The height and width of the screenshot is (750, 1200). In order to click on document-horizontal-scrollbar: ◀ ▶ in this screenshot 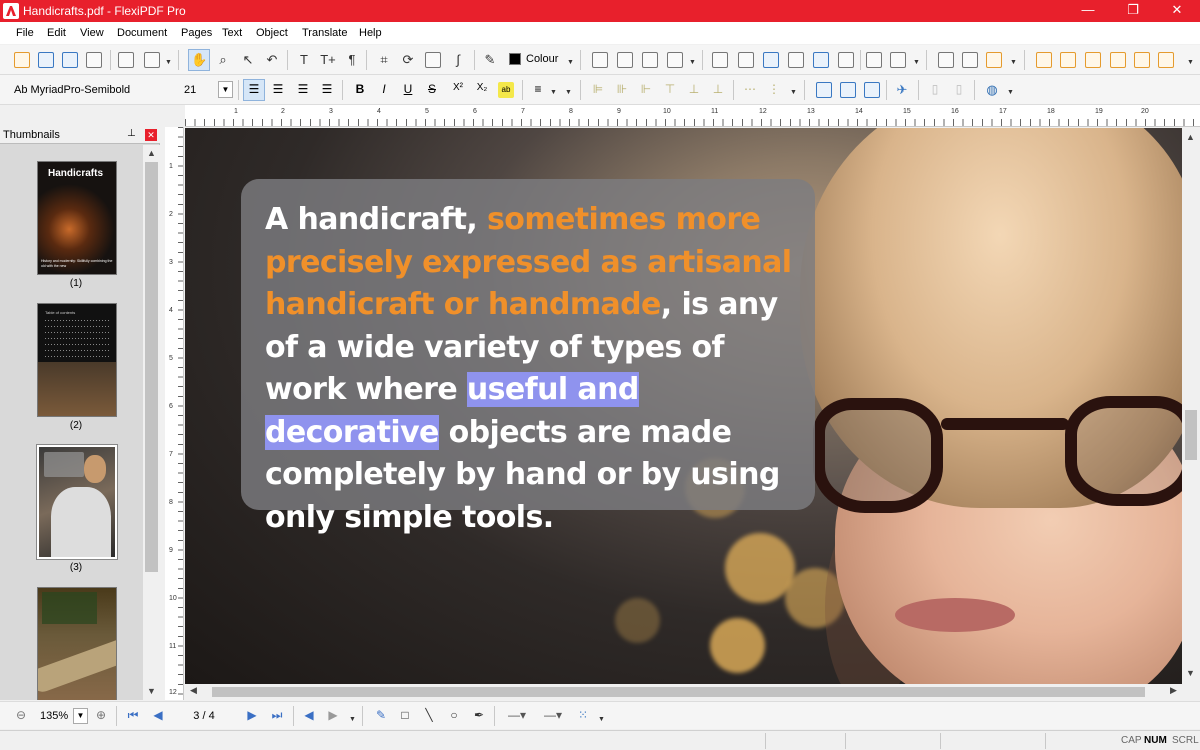, I will do `click(683, 692)`.